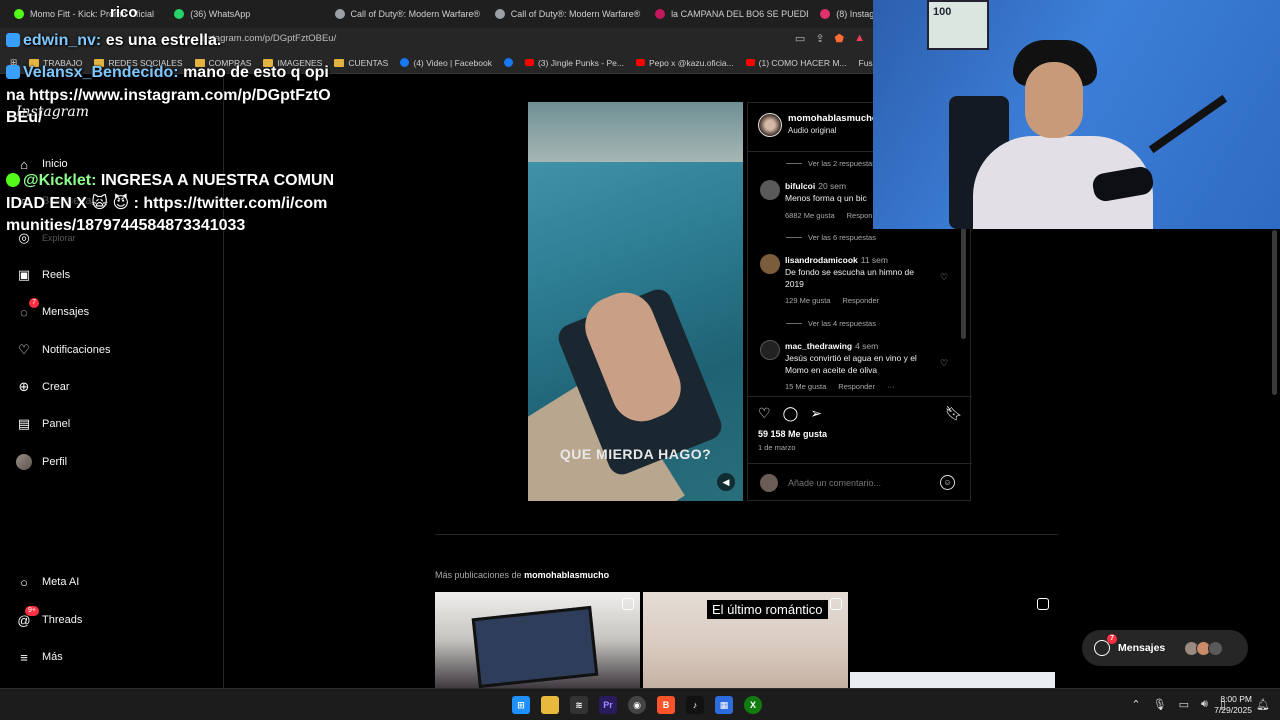 The width and height of the screenshot is (1280, 720). I want to click on share-icon: ➢, so click(816, 413).